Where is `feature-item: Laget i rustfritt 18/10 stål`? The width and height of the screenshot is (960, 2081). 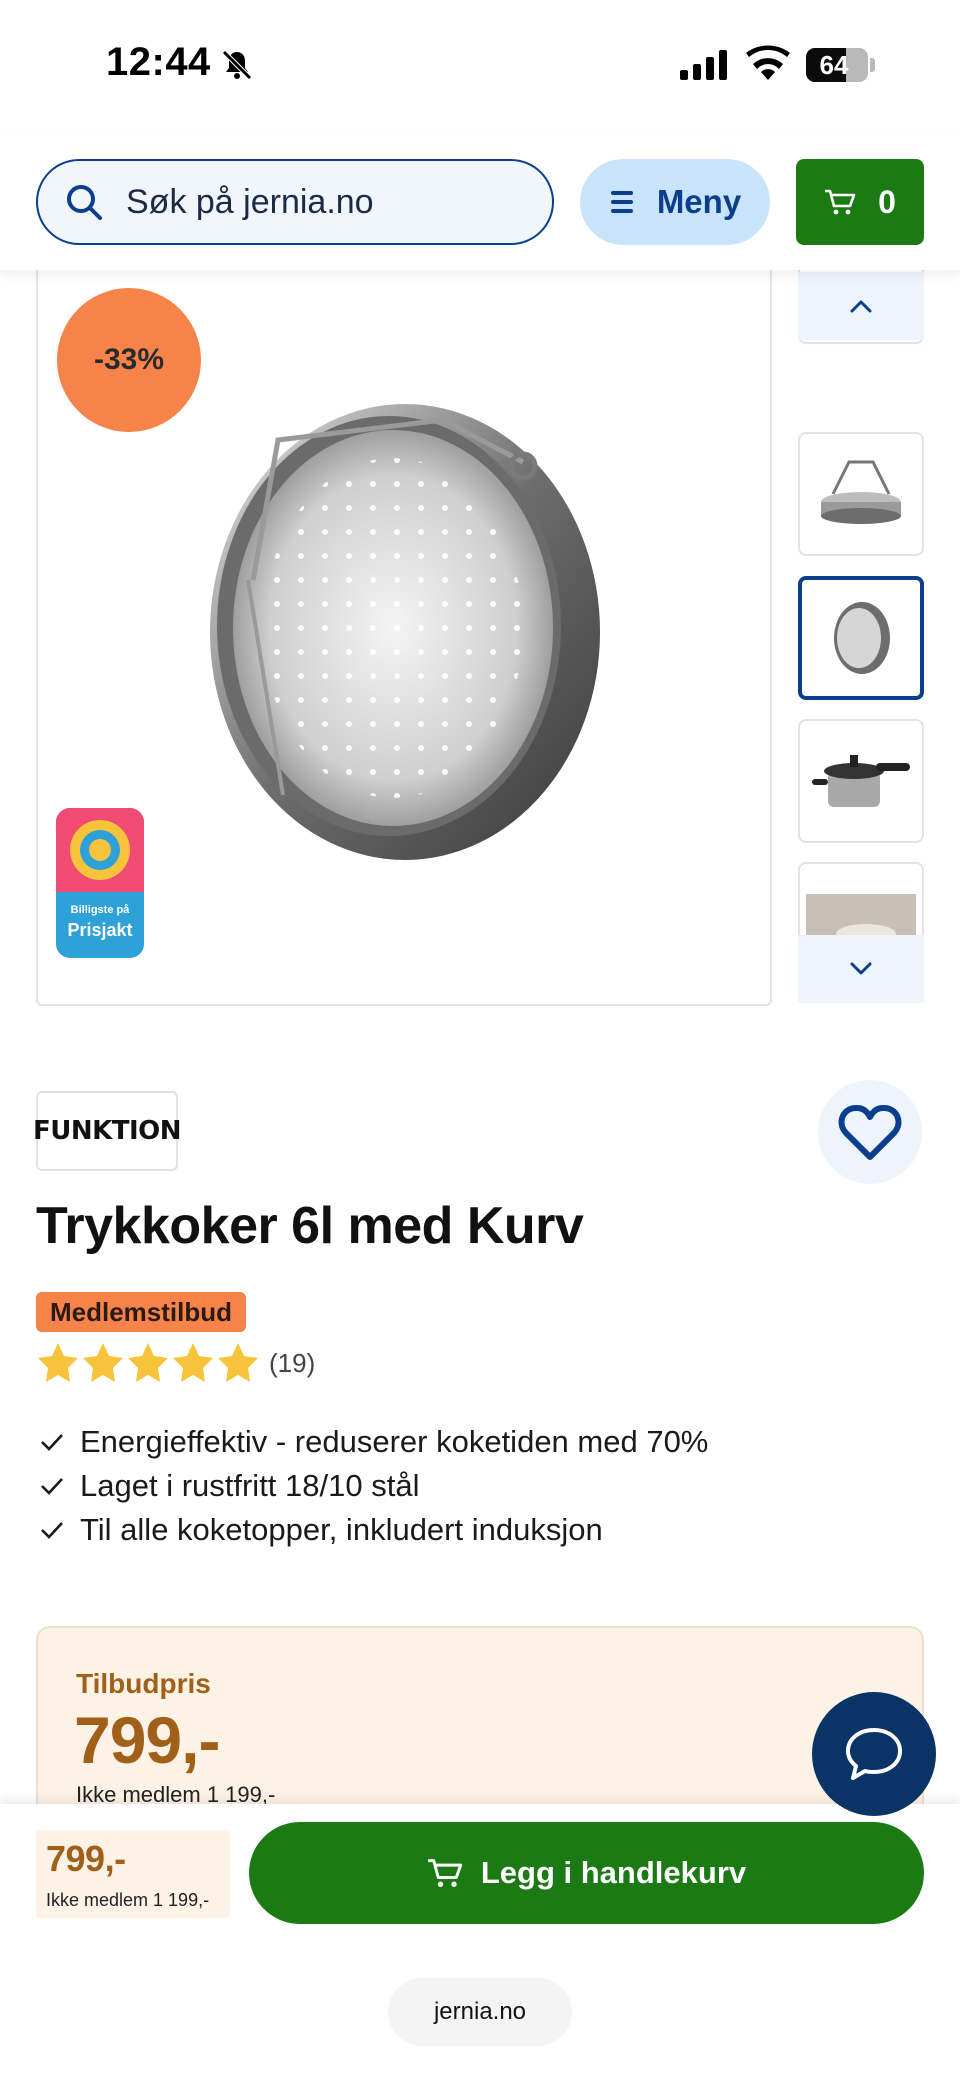
feature-item: Laget i rustfritt 18/10 stål is located at coordinates (374, 1486).